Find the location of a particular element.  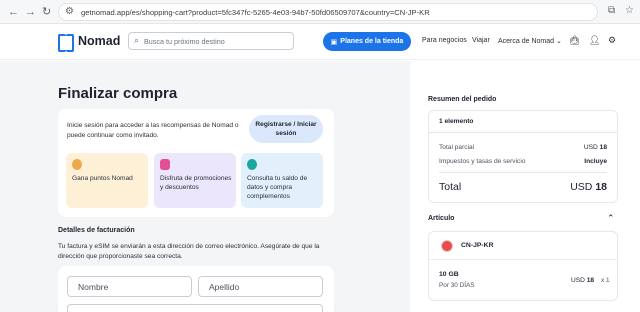

last-name-field: Apellido is located at coordinates (260, 286).